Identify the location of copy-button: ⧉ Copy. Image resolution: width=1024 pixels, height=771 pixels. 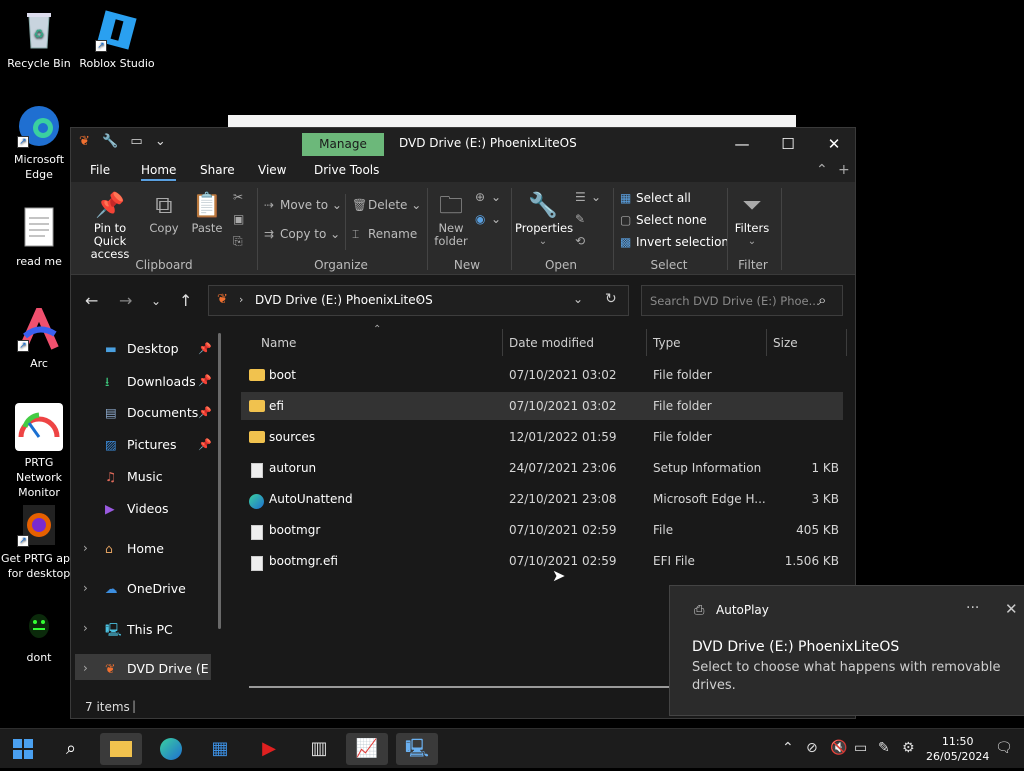
(164, 212).